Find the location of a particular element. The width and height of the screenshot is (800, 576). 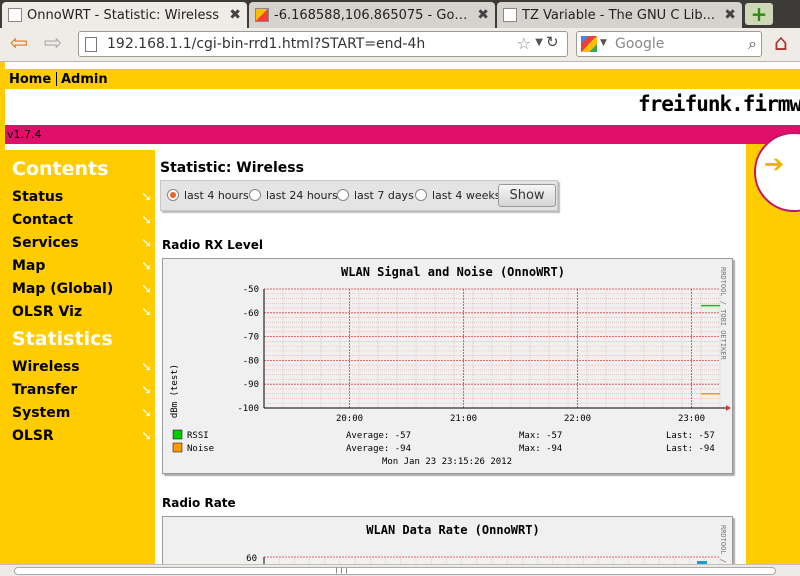

sidebar-heading-contents: Contents is located at coordinates (60, 169).